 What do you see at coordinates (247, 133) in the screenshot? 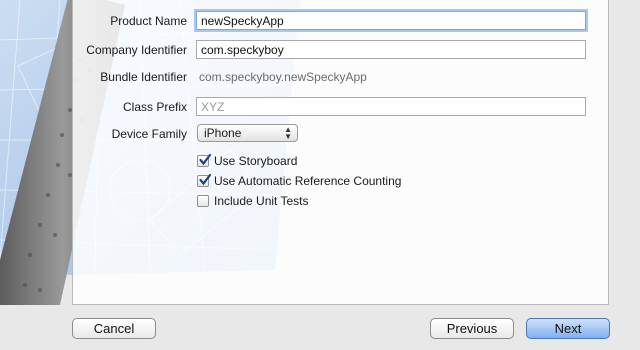
I see `device-family-select: iPhone ▲ ▼` at bounding box center [247, 133].